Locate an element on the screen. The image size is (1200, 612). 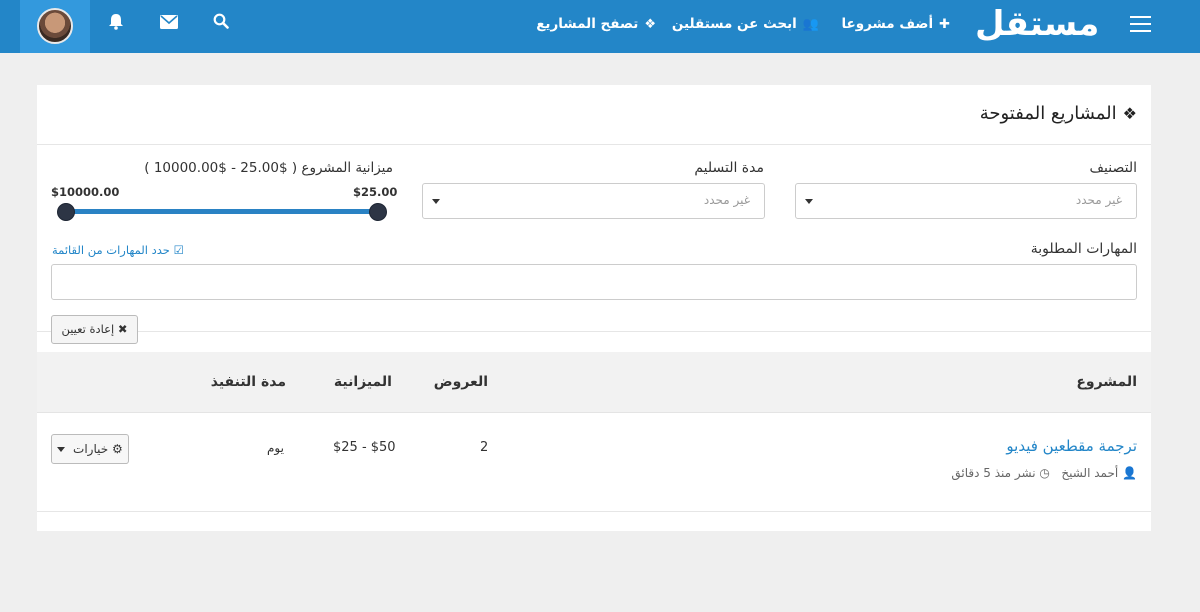
project-offers: 2 is located at coordinates (484, 447).